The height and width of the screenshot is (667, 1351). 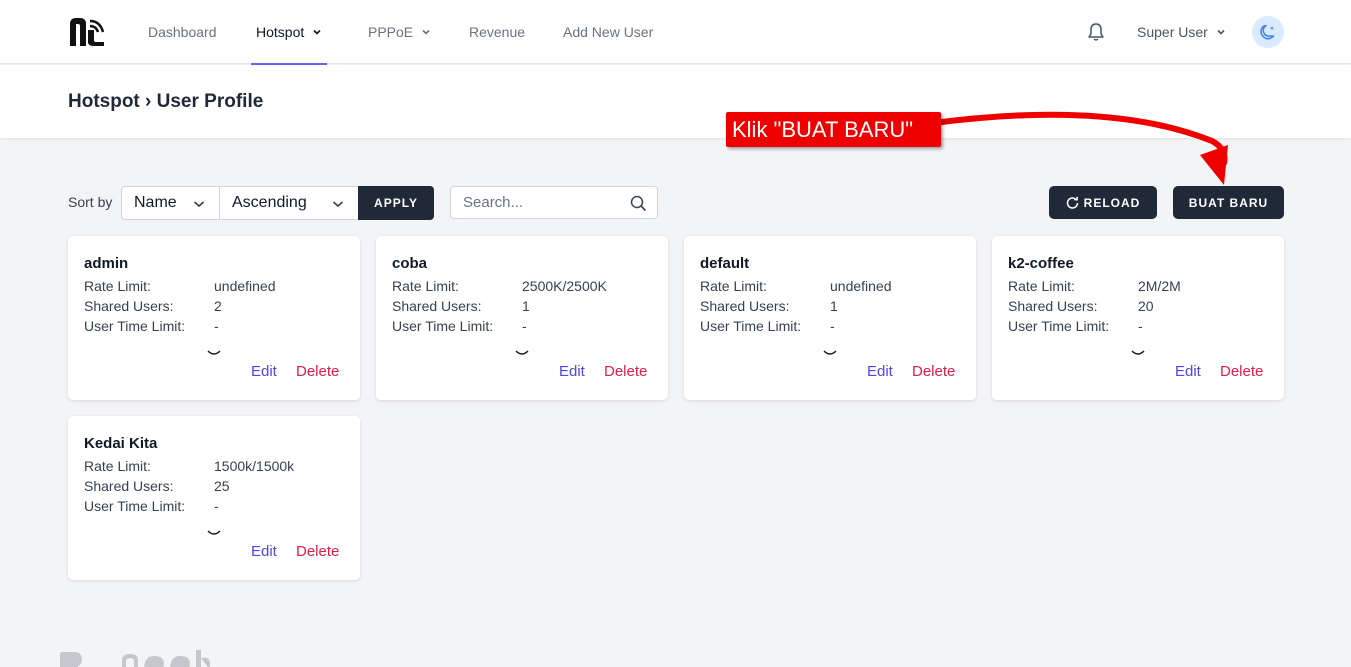 I want to click on nav-hotspot: Hotspot, so click(x=289, y=32).